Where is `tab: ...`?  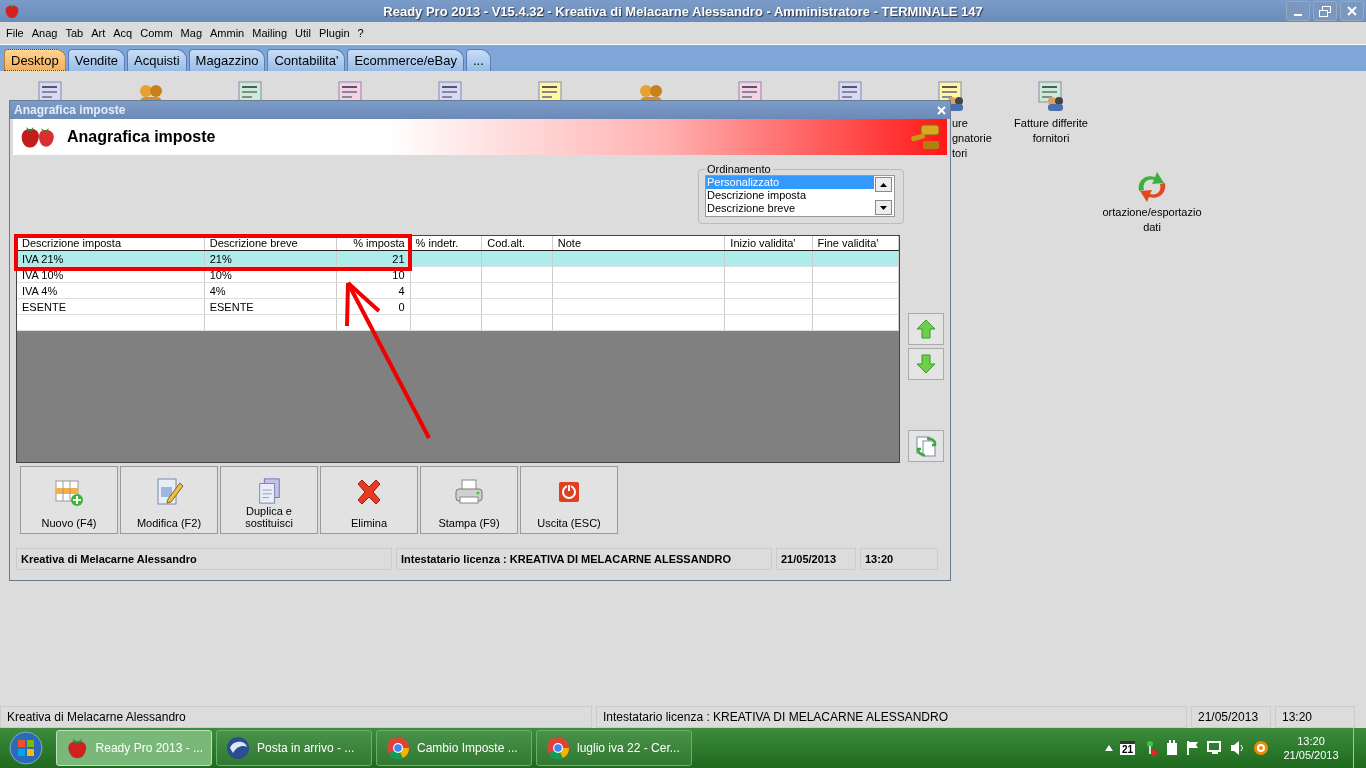 tab: ... is located at coordinates (478, 60).